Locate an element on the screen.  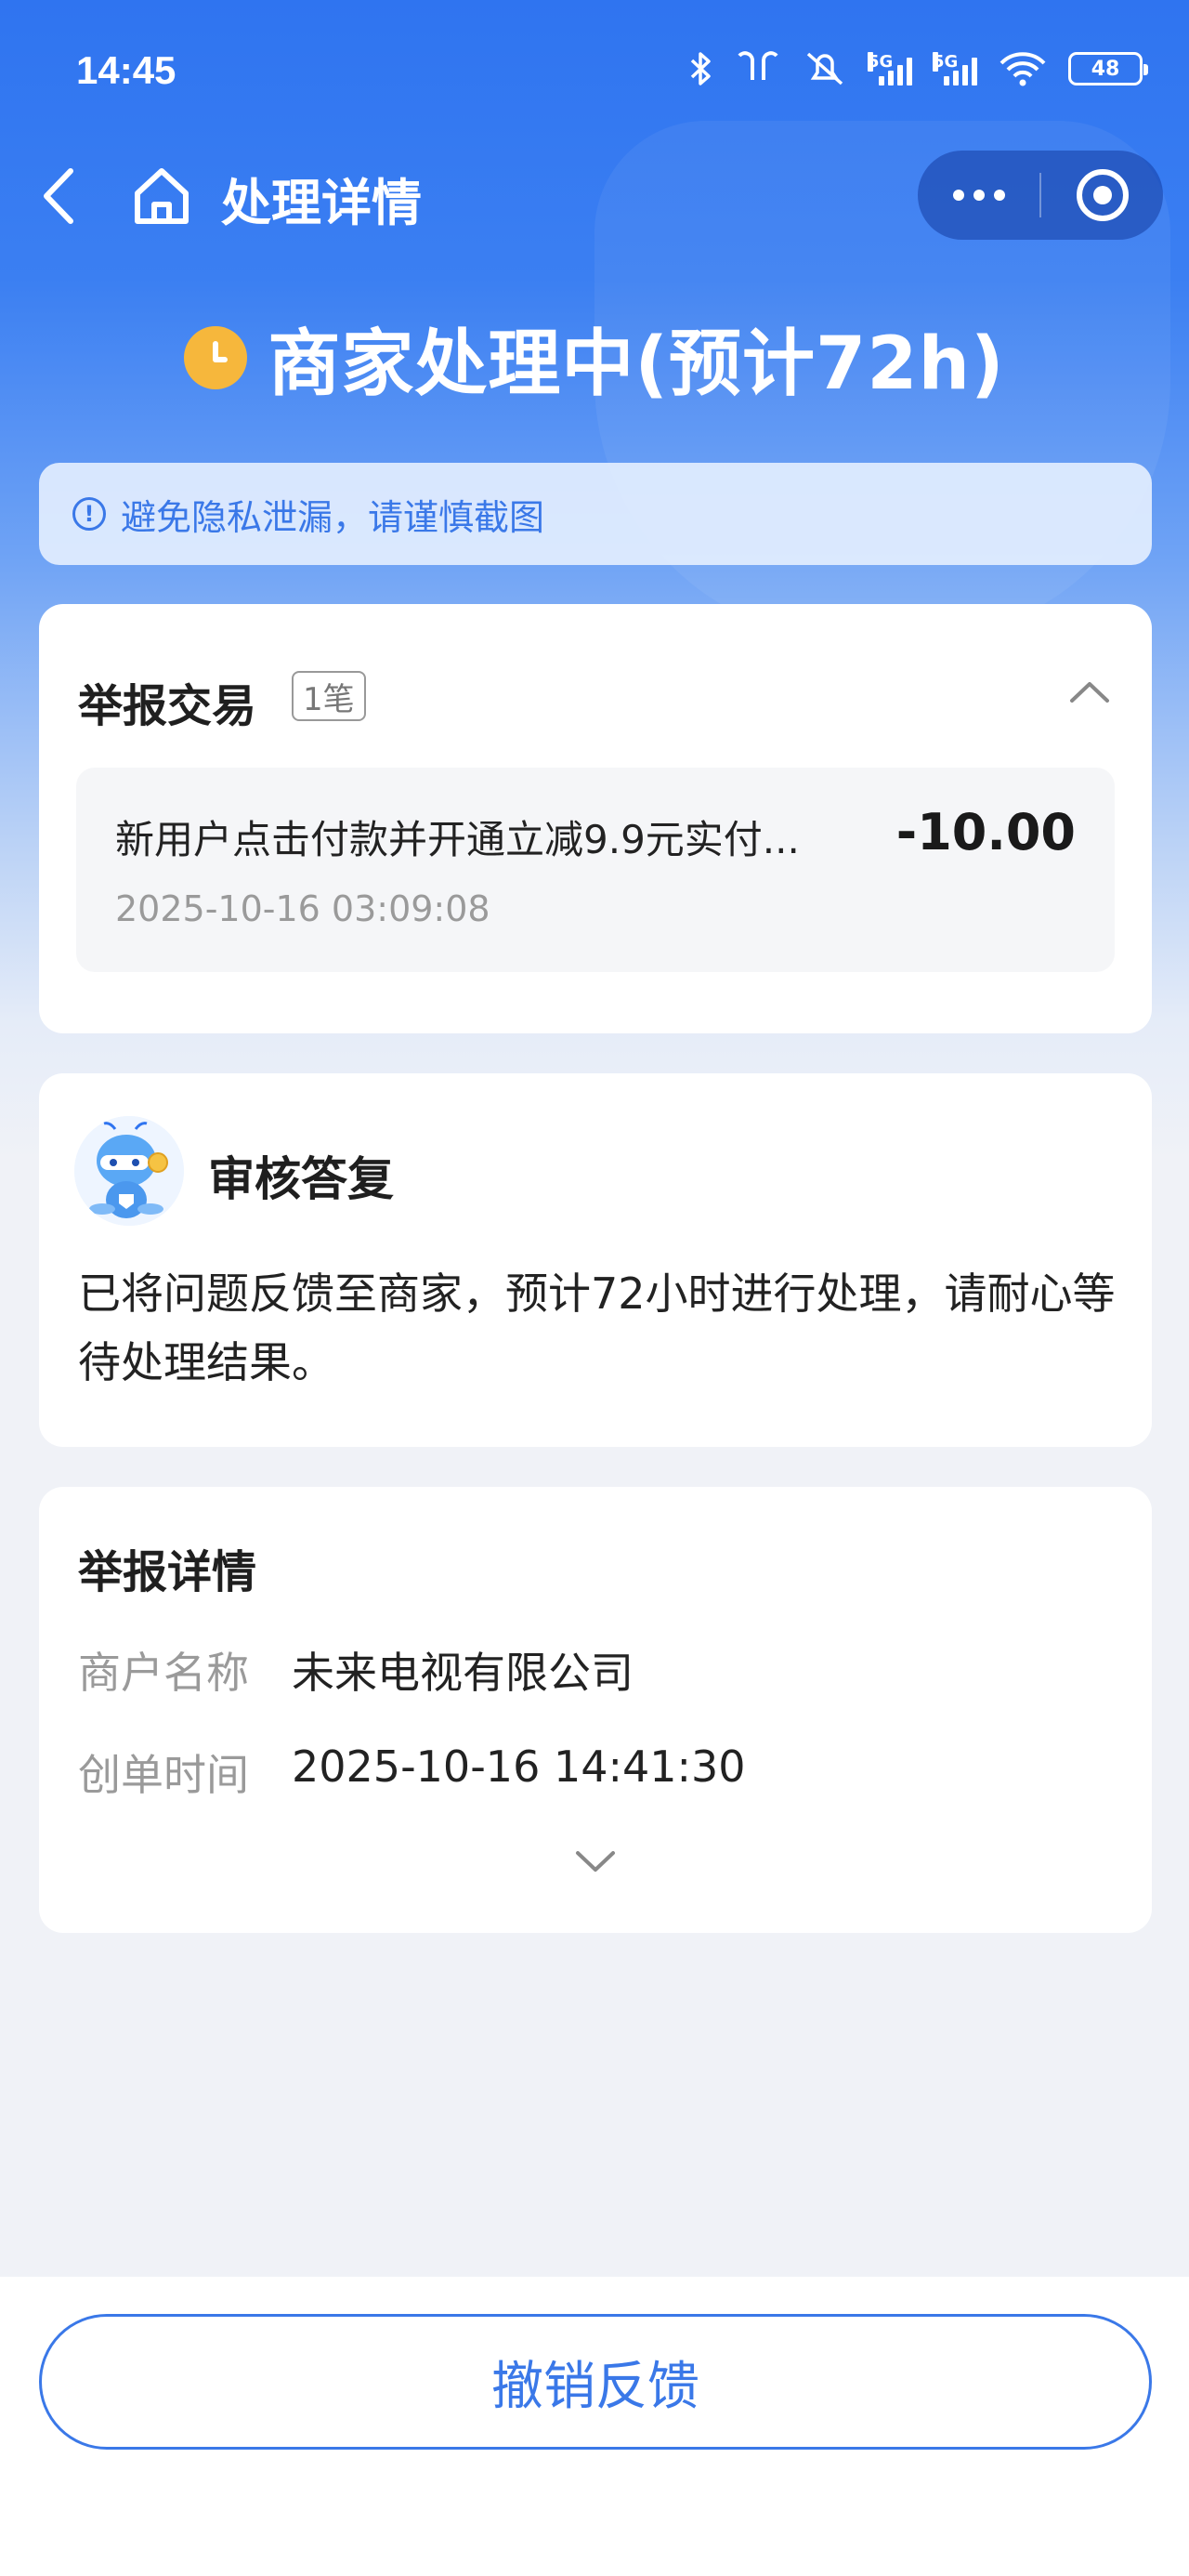
detail-card-title: 举报详情 is located at coordinates (167, 1572).